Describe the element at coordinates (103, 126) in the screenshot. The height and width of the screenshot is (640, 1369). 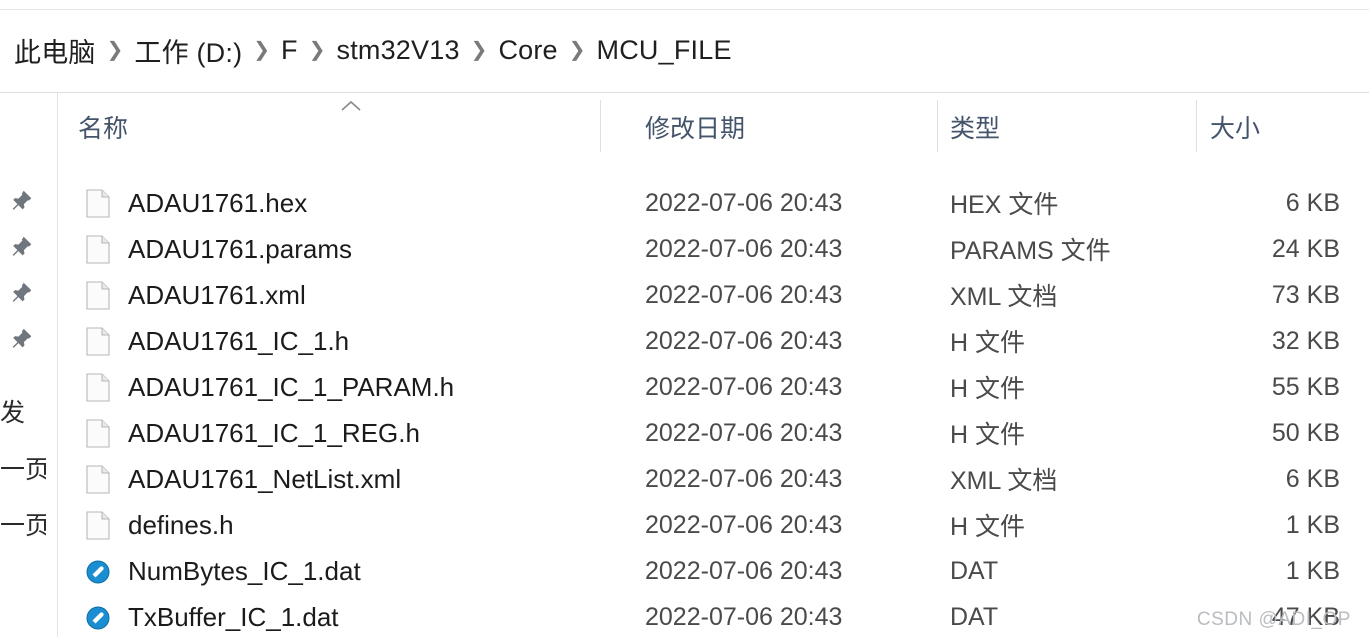
I see `column-header-name: 名称` at that location.